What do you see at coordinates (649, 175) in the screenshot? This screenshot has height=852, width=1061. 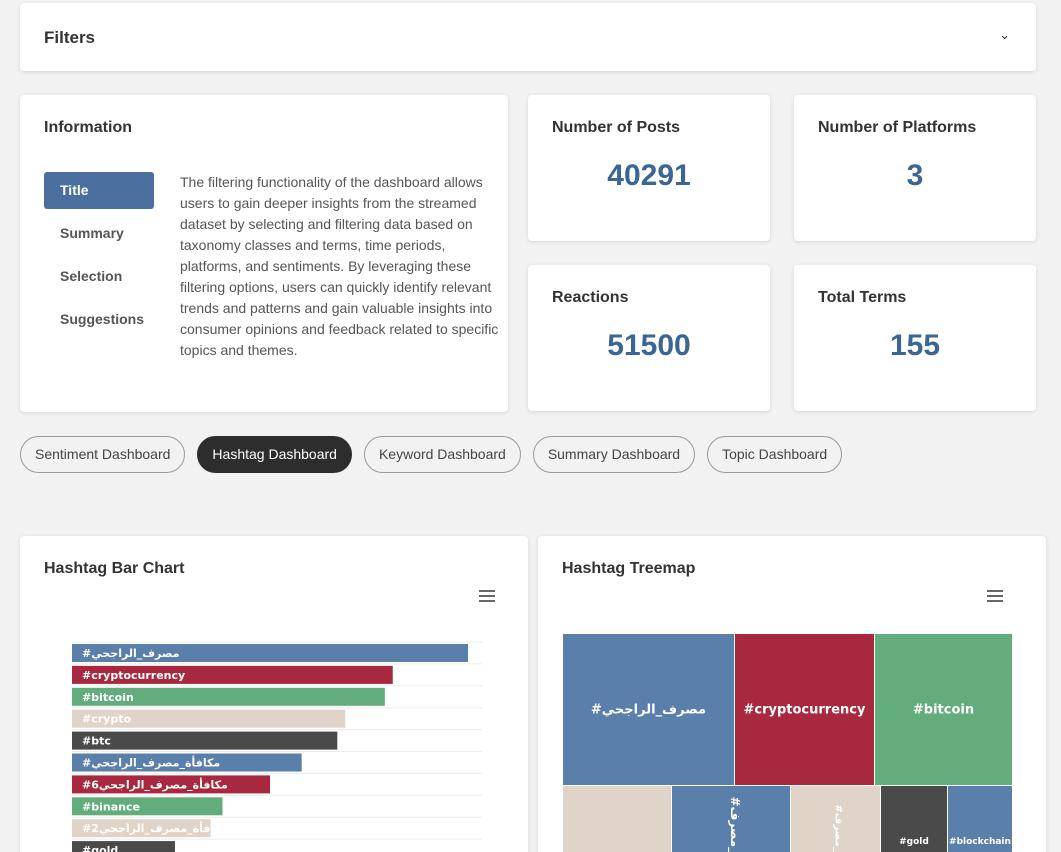 I see `stat-value: 40291` at bounding box center [649, 175].